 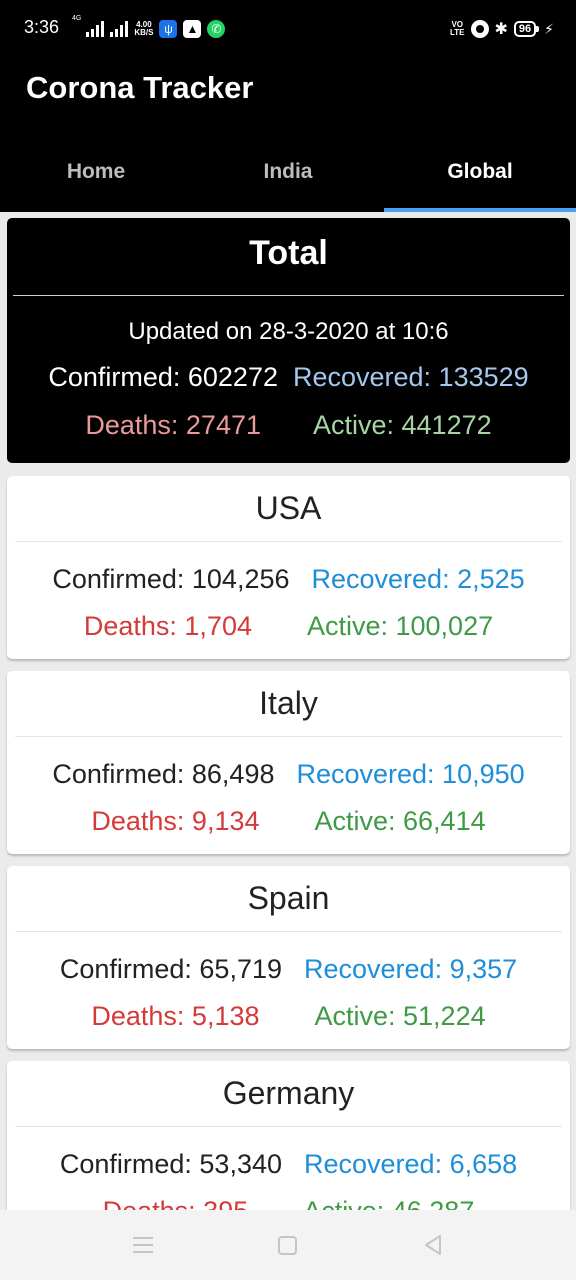 I want to click on confirmed-count: Confirmed: 86,498, so click(x=163, y=774).